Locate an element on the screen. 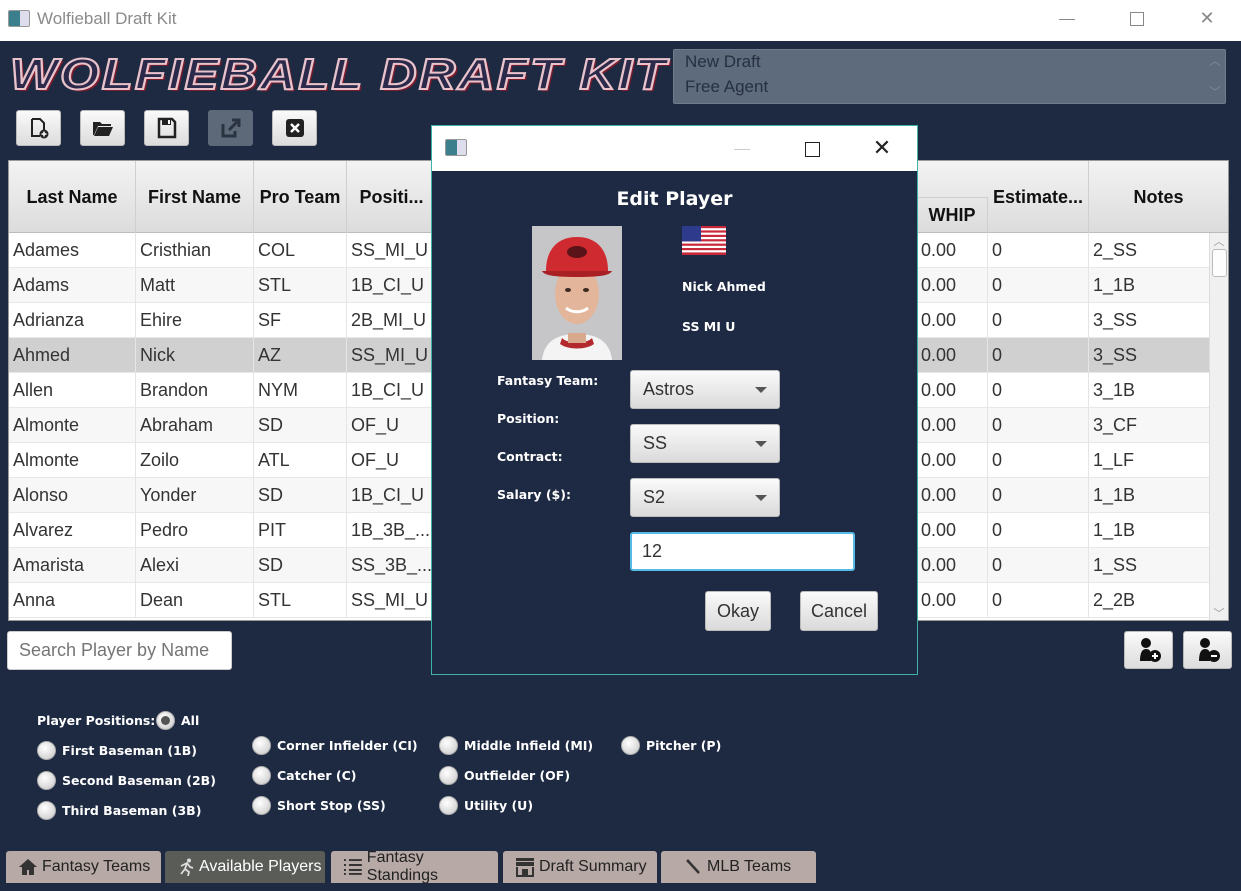  minimize-button is located at coordinates (1067, 20).